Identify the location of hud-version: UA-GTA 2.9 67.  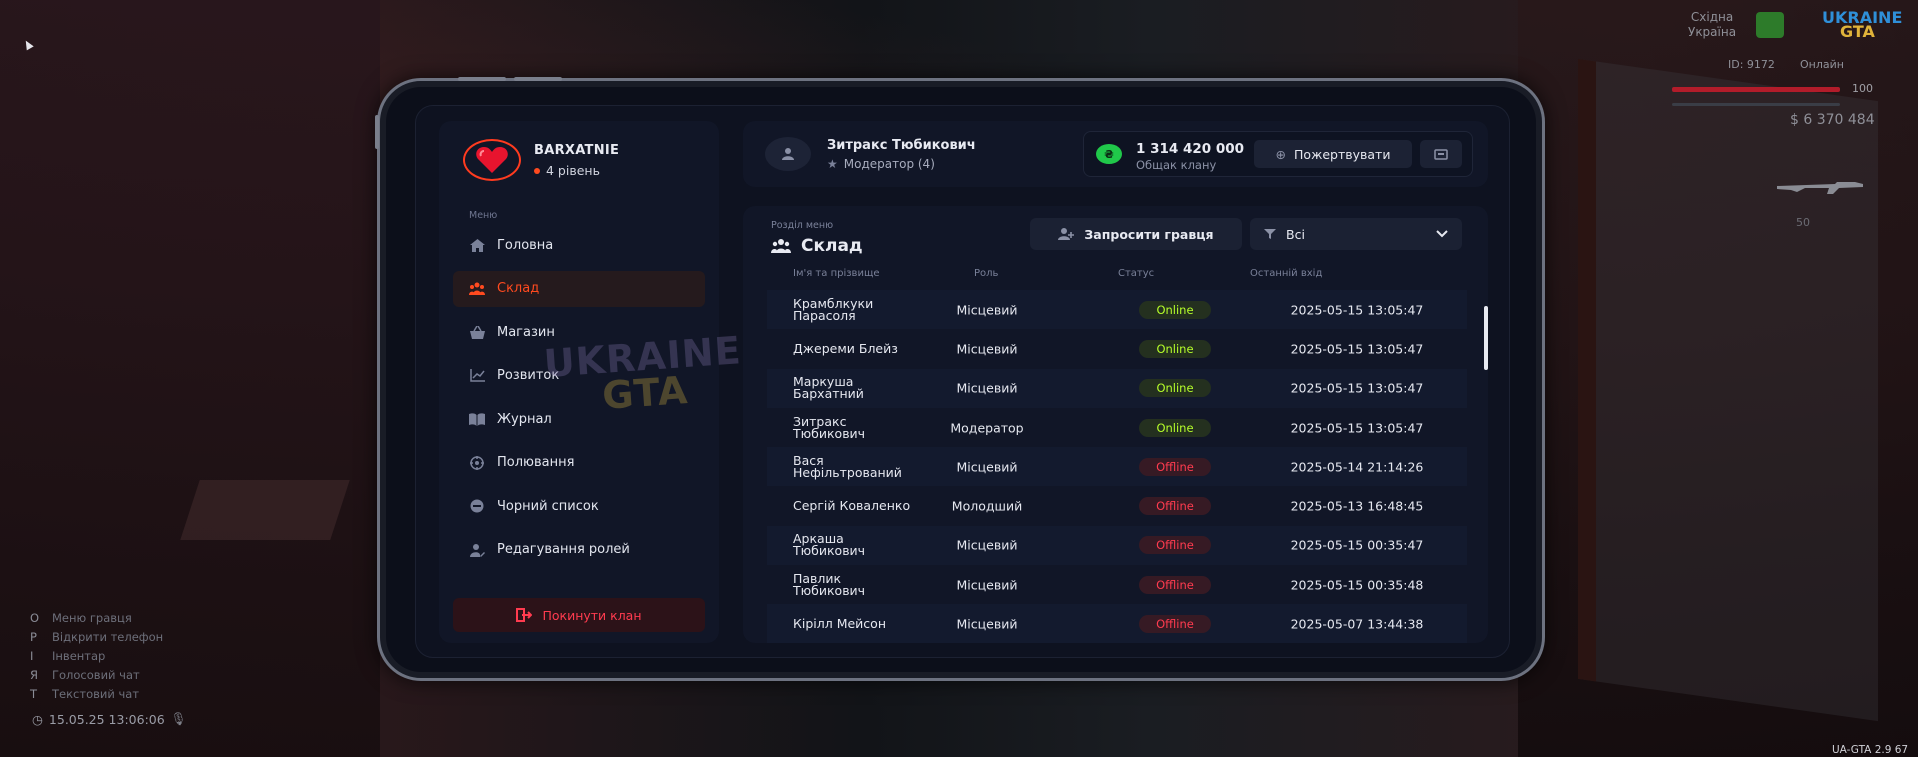
(1870, 750).